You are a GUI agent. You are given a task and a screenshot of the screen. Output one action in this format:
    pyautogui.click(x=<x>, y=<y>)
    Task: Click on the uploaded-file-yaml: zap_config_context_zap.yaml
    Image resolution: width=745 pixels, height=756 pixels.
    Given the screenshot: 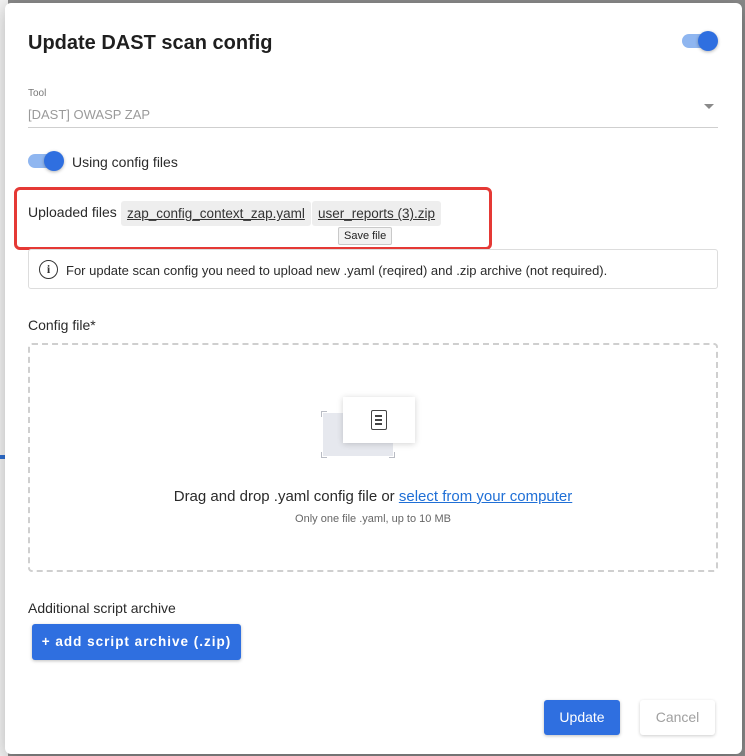 What is the action you would take?
    pyautogui.click(x=216, y=213)
    